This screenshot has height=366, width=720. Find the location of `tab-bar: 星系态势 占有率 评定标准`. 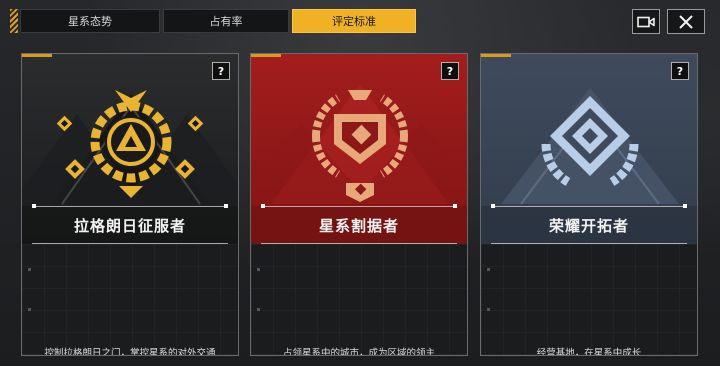

tab-bar: 星系态势 占有率 评定标准 is located at coordinates (214, 21).